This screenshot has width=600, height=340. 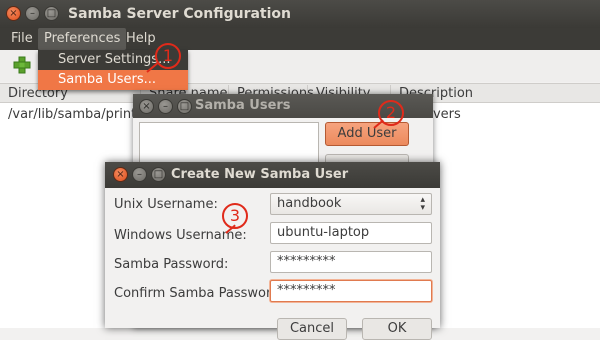 I want to click on samba-users-title: Samba Users, so click(x=243, y=105).